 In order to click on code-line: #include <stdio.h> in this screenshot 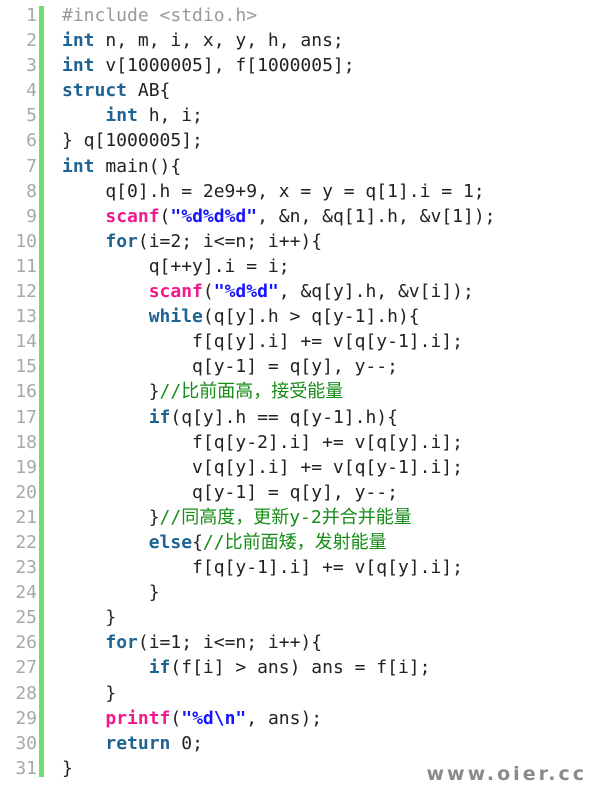, I will do `click(329, 15)`.